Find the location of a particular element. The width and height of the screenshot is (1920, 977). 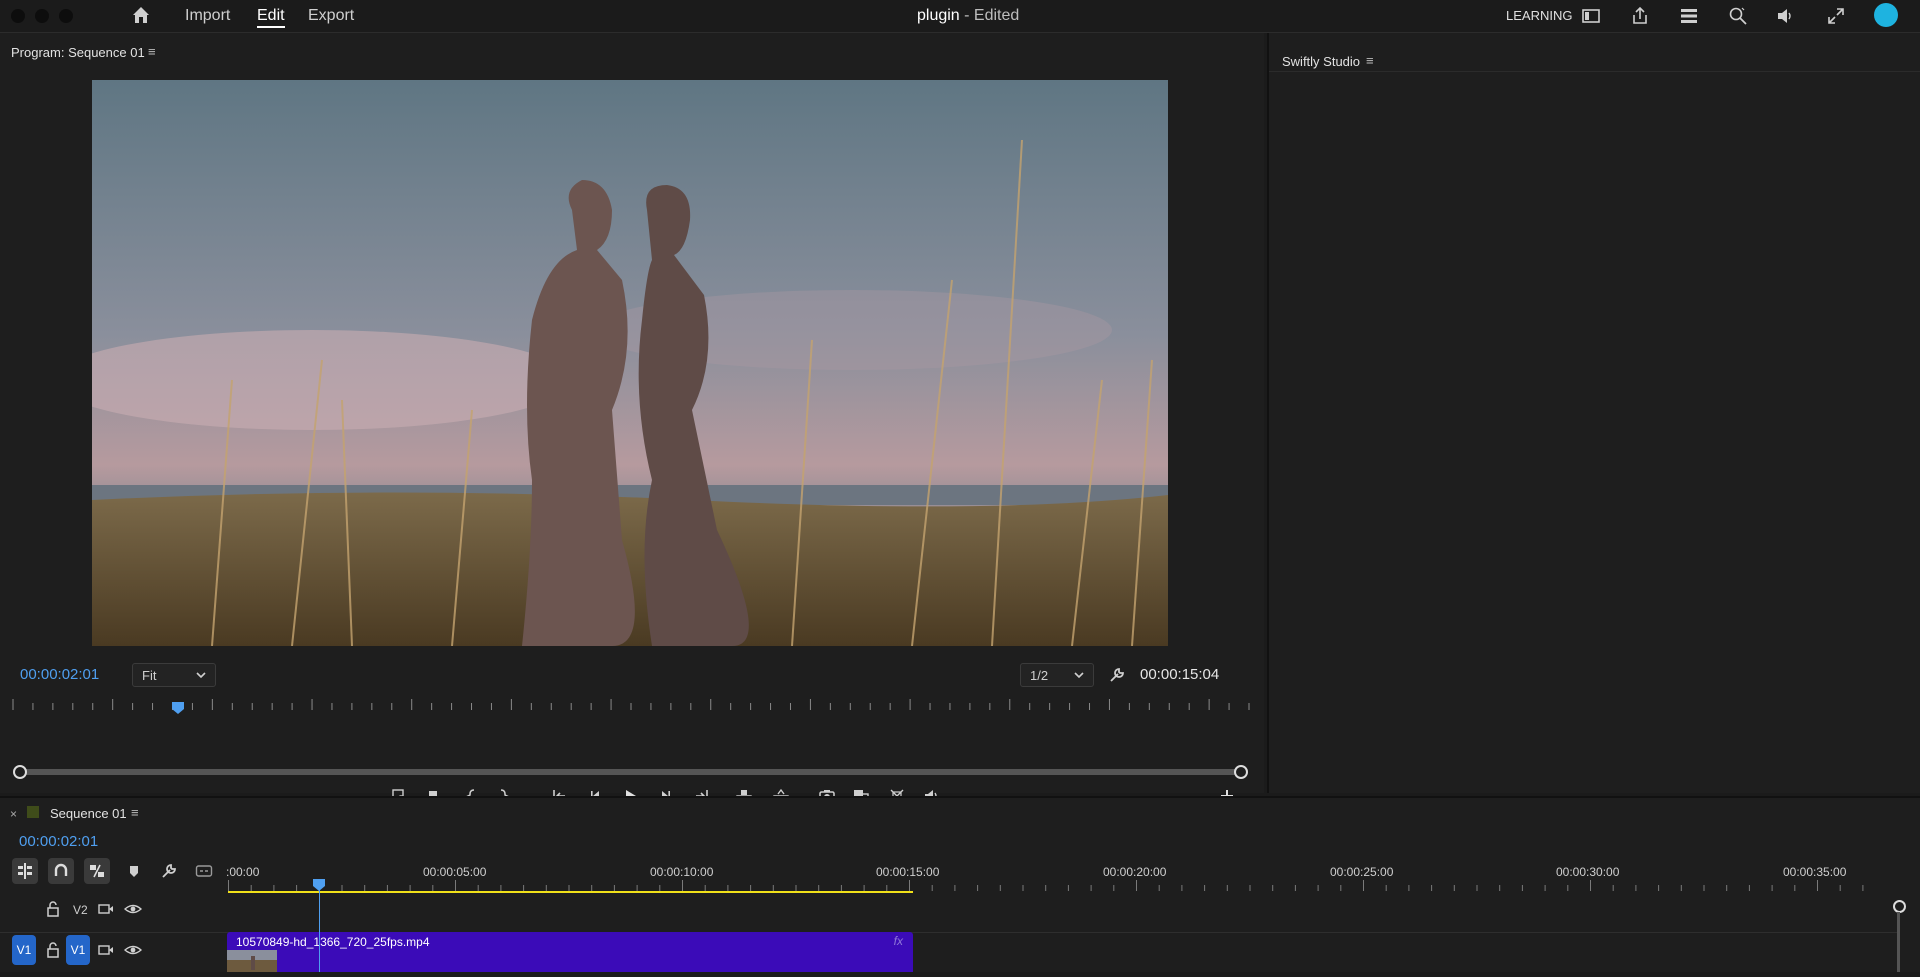

scrollbar-start-handle is located at coordinates (20, 772).